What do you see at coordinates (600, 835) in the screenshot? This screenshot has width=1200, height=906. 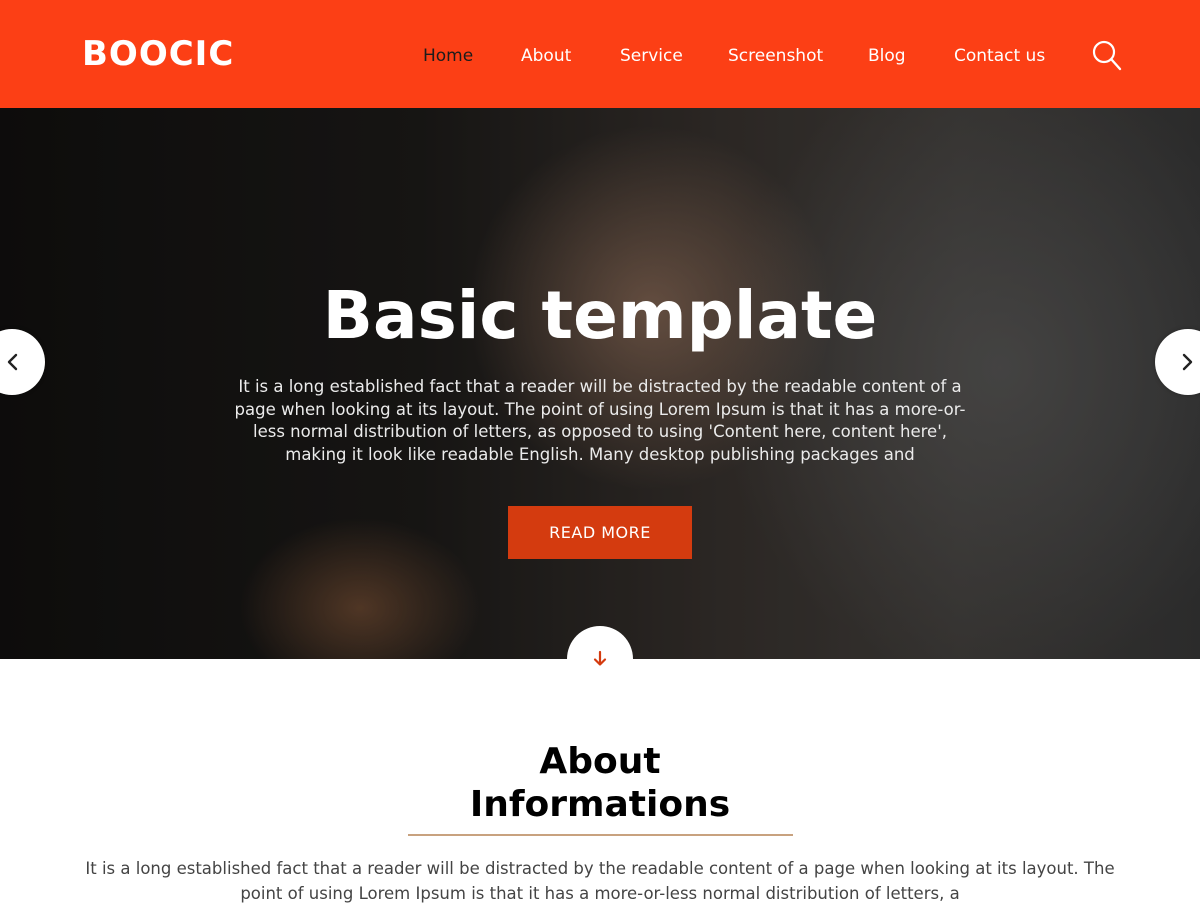 I see `about-divider` at bounding box center [600, 835].